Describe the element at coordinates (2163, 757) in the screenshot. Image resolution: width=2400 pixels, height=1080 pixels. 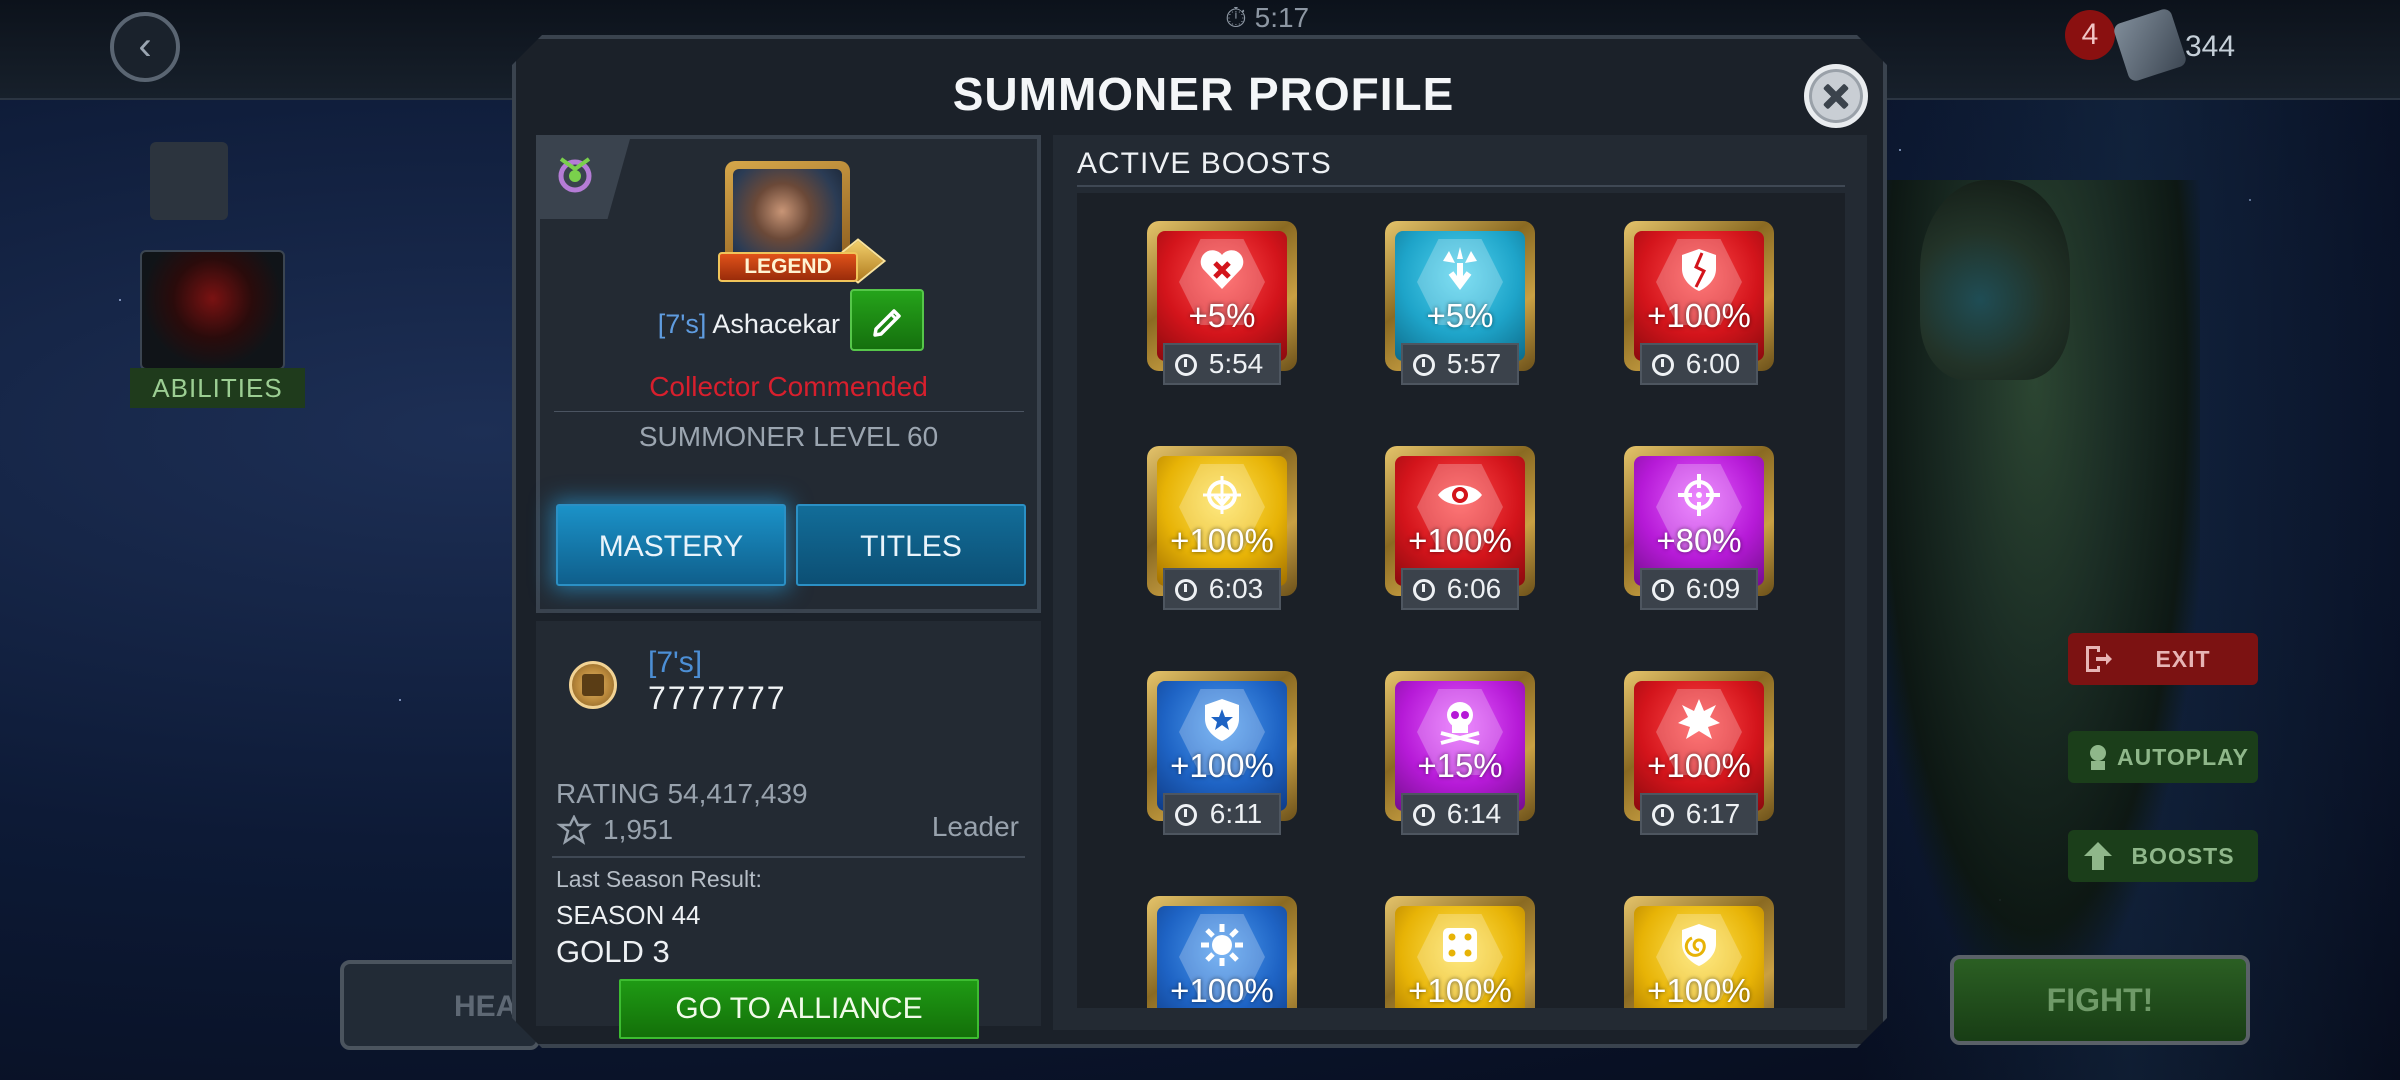
I see `autoplay-button: AUTOPLAY` at that location.